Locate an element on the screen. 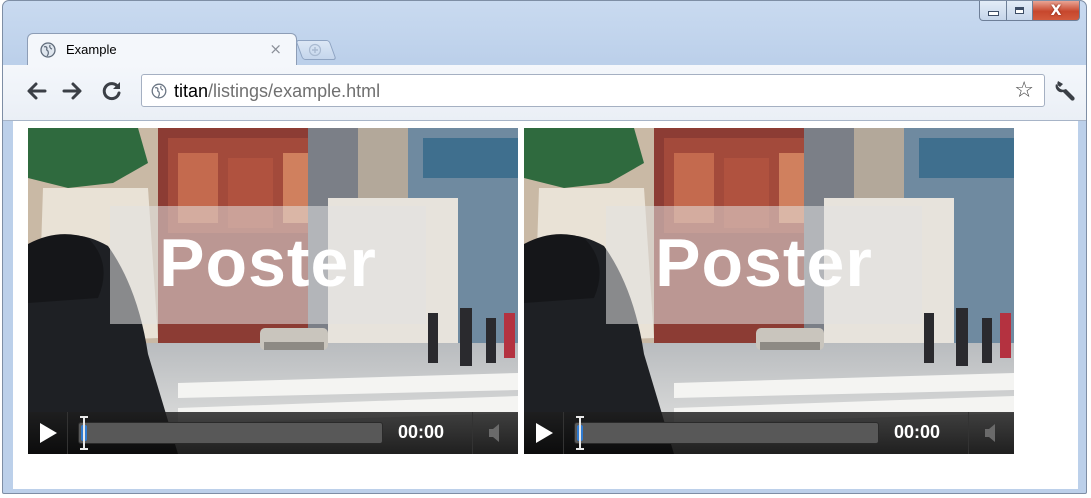  wrench-icon is located at coordinates (1065, 91).